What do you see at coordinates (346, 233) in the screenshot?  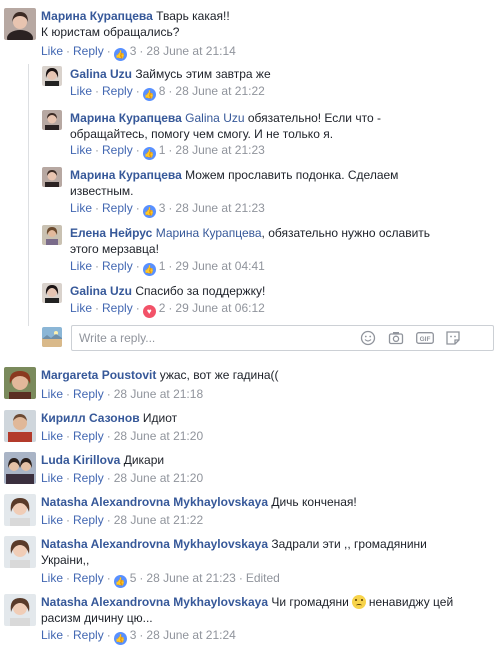 I see `reply-text: , обязательно нужно ославить` at bounding box center [346, 233].